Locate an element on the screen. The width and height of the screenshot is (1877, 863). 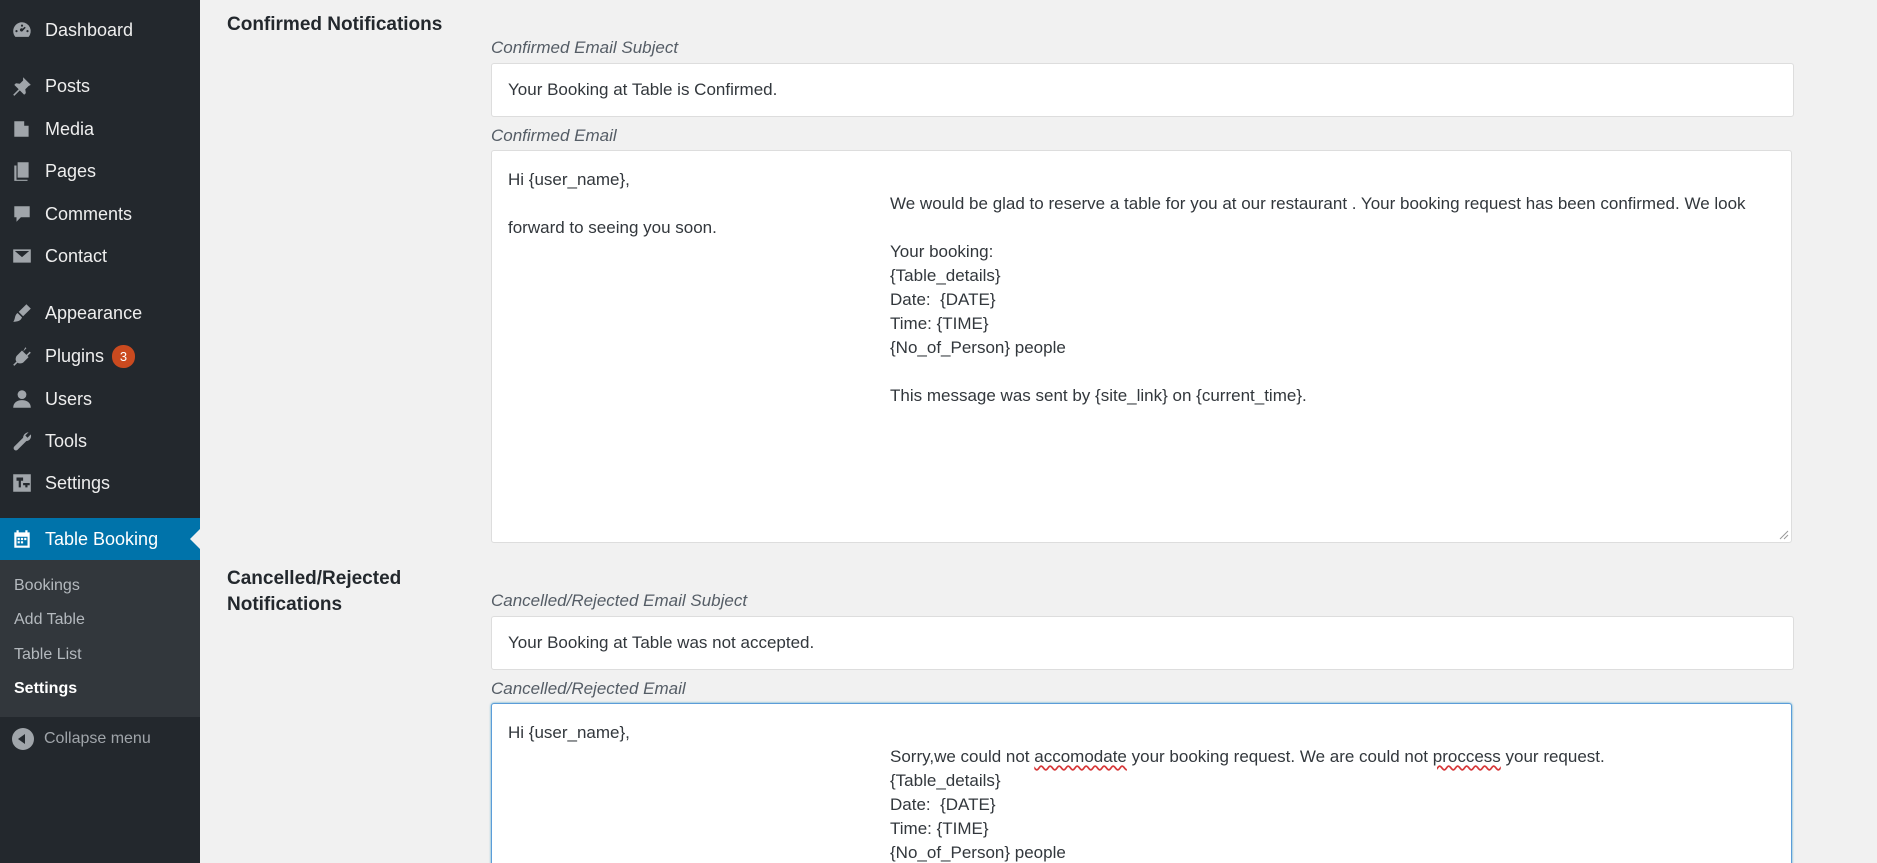
submenu-item-bookings: Bookings is located at coordinates (47, 586).